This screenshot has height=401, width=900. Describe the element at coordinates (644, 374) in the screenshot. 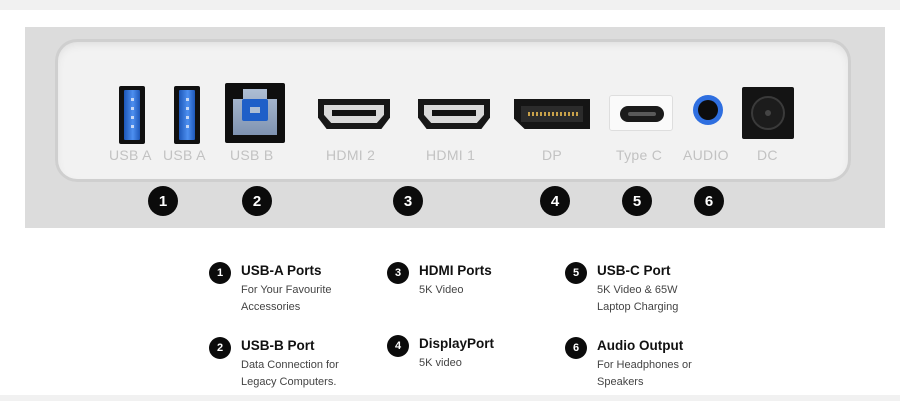

I see `legend-description: For Headphones or Speakers` at that location.